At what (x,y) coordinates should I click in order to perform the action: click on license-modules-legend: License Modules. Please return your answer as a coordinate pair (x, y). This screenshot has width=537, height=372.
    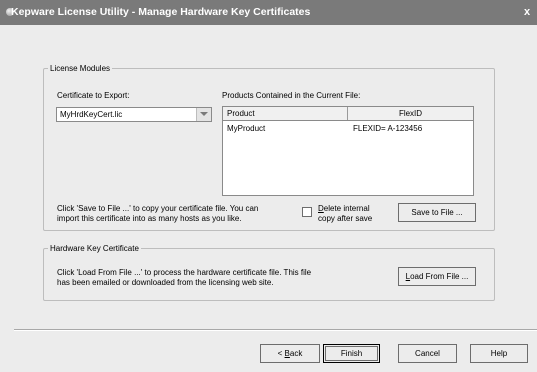
    Looking at the image, I should click on (80, 68).